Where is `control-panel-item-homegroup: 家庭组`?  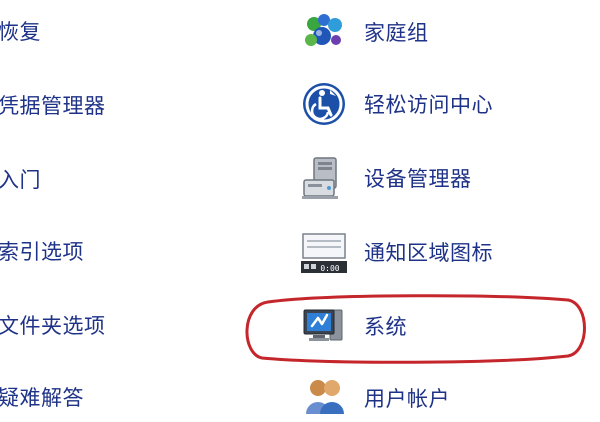 control-panel-item-homegroup: 家庭组 is located at coordinates (364, 32).